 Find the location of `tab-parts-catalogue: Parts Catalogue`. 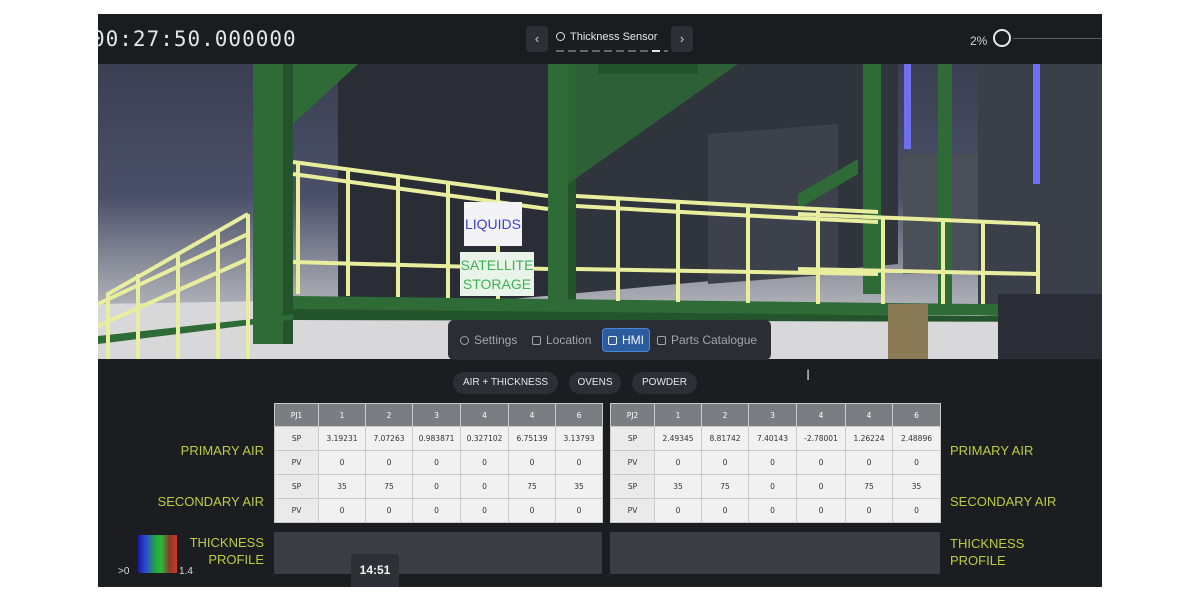

tab-parts-catalogue: Parts Catalogue is located at coordinates (707, 340).